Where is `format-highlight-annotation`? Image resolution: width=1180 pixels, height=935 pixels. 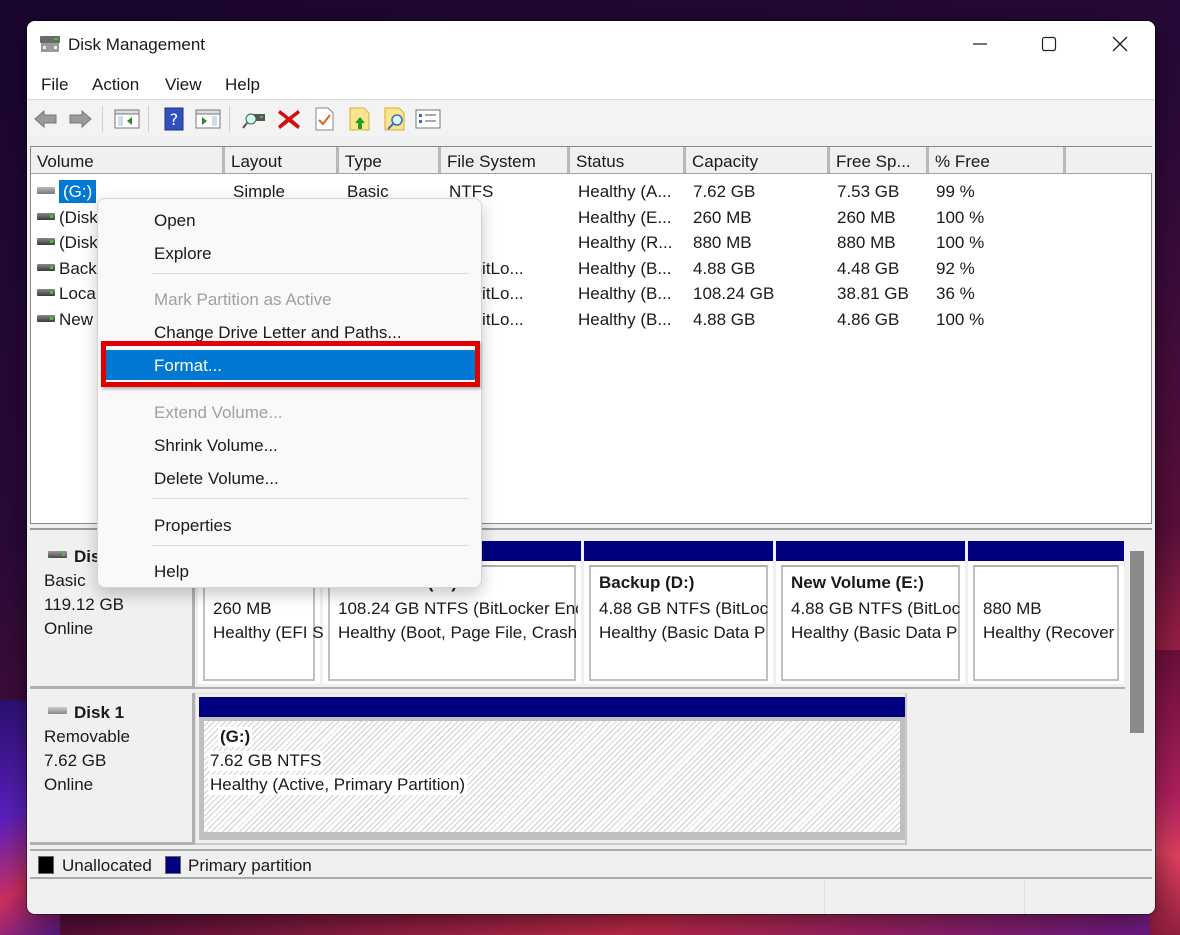
format-highlight-annotation is located at coordinates (290, 364).